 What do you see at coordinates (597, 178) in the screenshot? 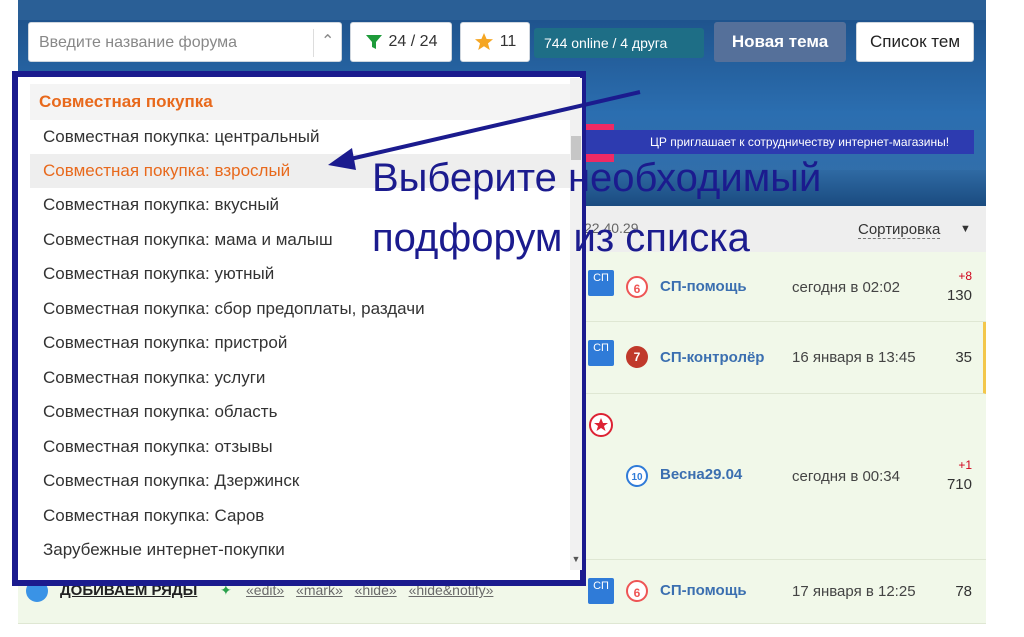
I see `annotation-line-1: Выберите необходимый` at bounding box center [597, 178].